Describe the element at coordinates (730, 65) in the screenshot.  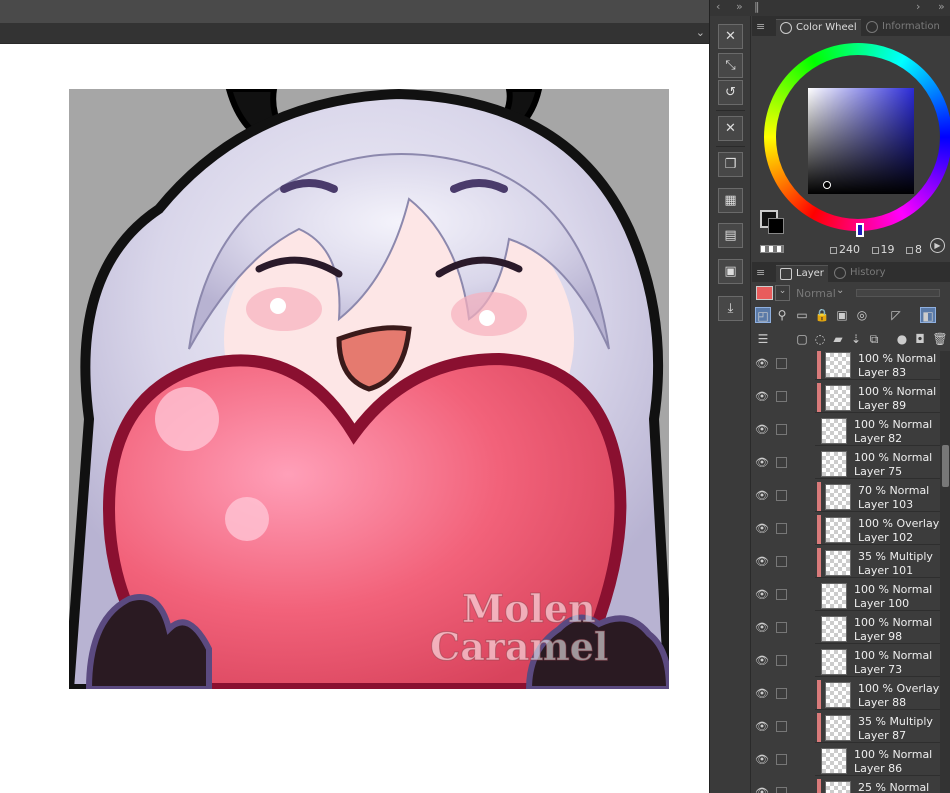
I see `transform-icon: ⤡` at that location.